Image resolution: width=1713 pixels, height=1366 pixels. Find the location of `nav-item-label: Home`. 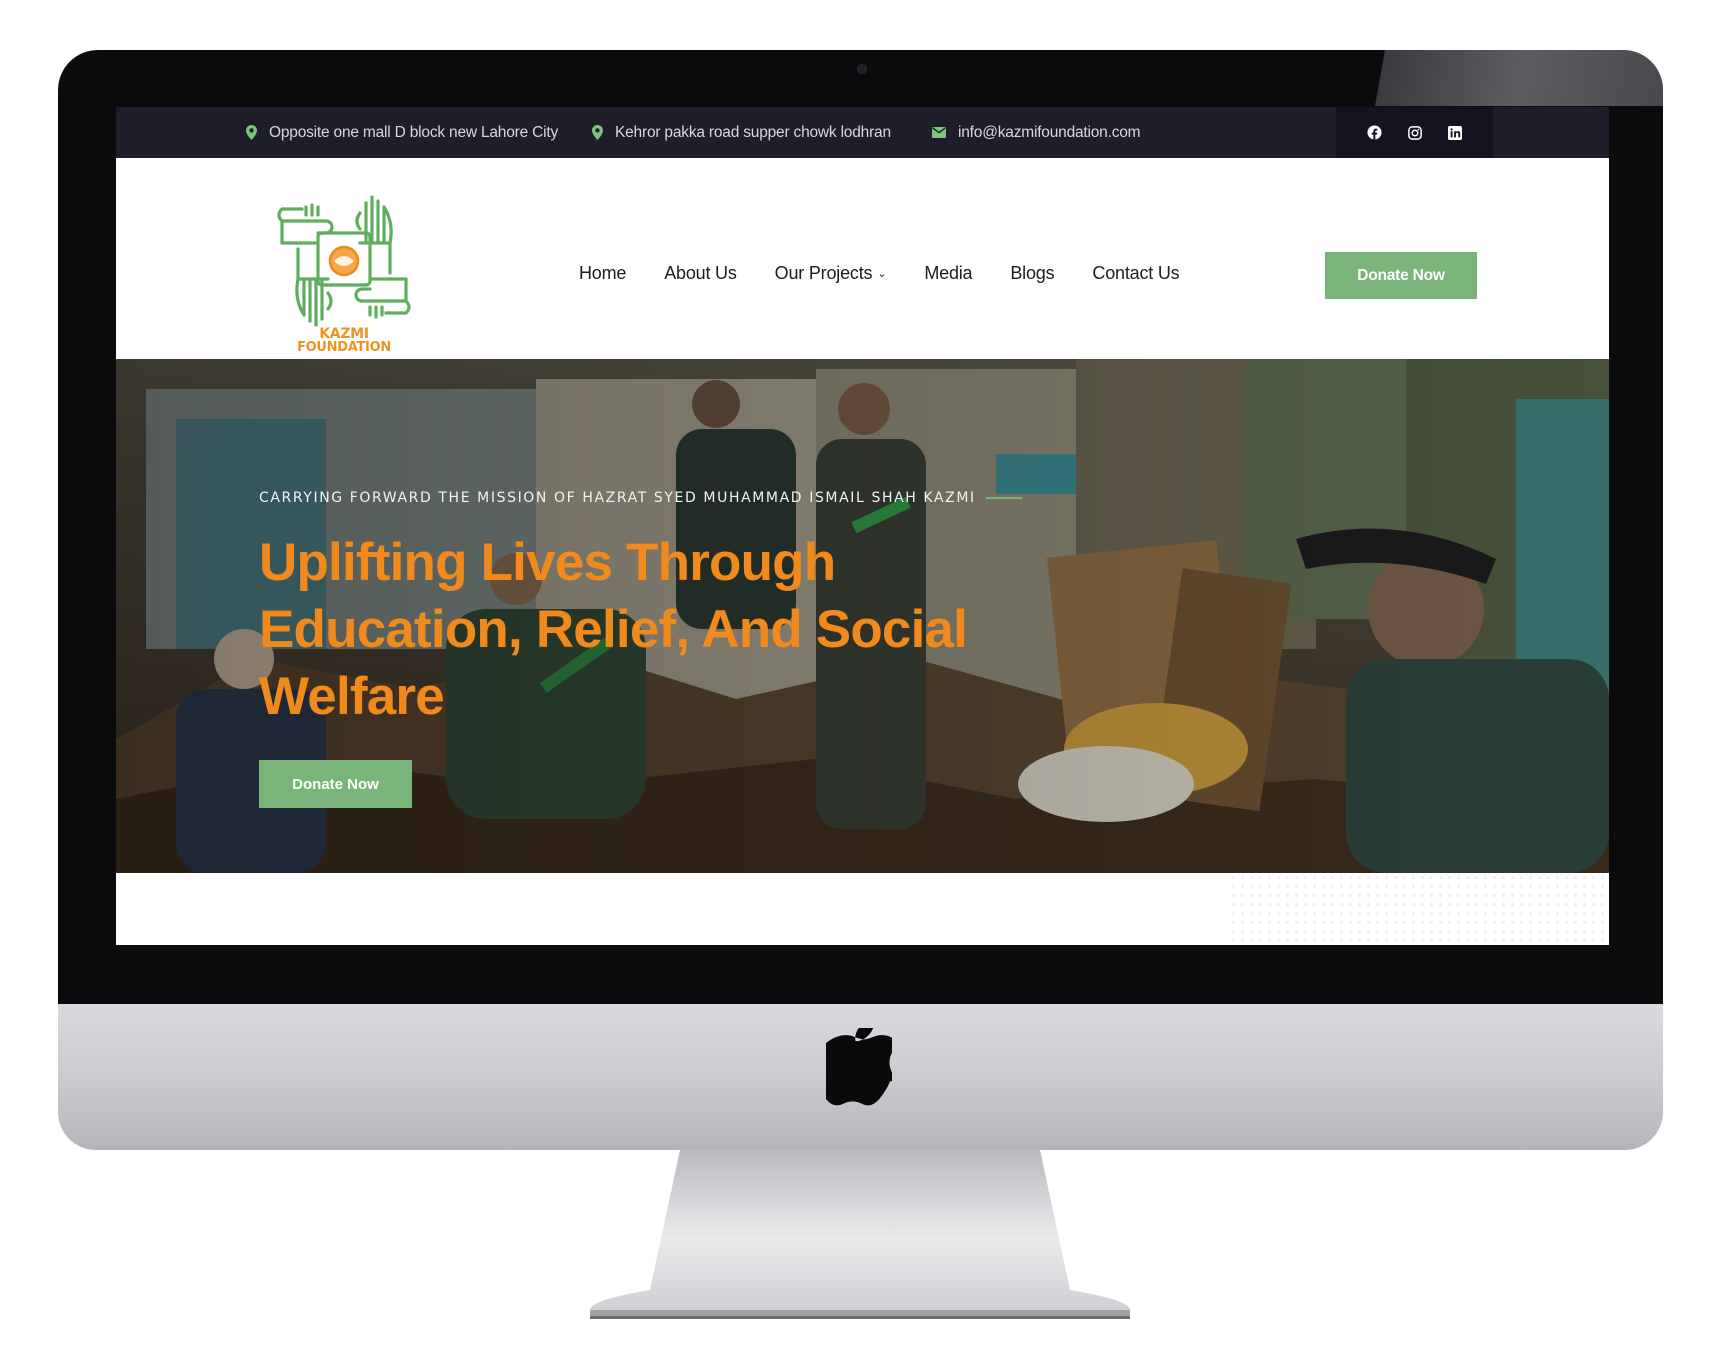

nav-item-label: Home is located at coordinates (603, 272).